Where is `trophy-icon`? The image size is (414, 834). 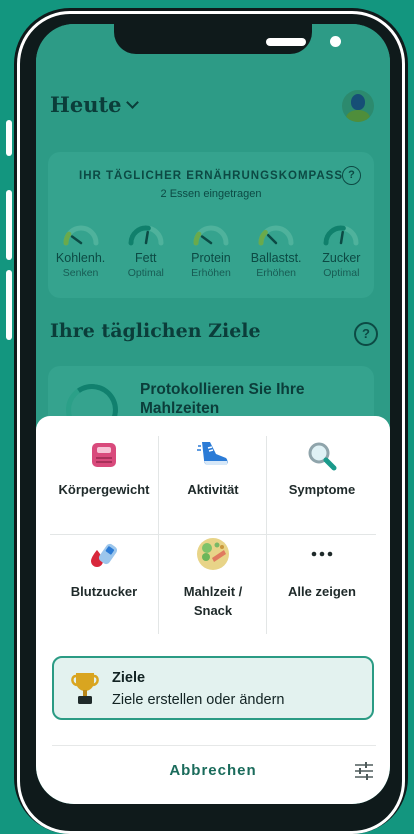 trophy-icon is located at coordinates (85, 688).